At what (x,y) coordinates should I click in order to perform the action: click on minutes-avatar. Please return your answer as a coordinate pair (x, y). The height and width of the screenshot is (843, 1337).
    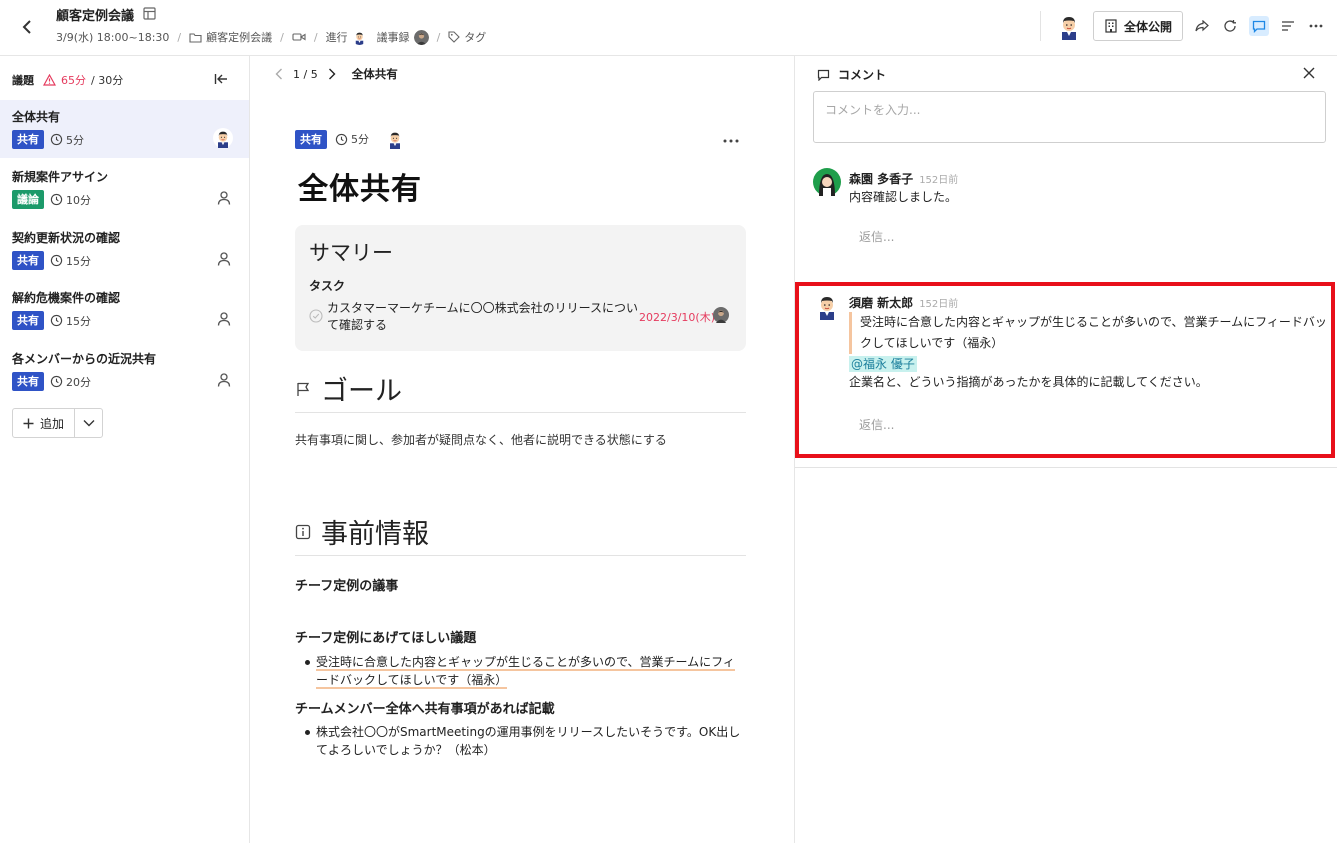
    Looking at the image, I should click on (421, 37).